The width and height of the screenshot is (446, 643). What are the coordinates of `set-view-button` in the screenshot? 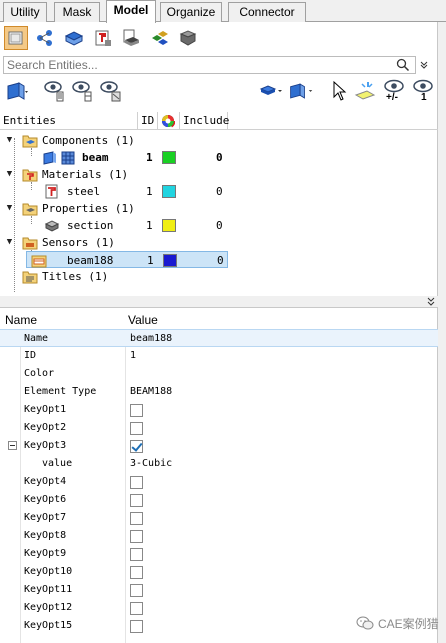 It's located at (160, 38).